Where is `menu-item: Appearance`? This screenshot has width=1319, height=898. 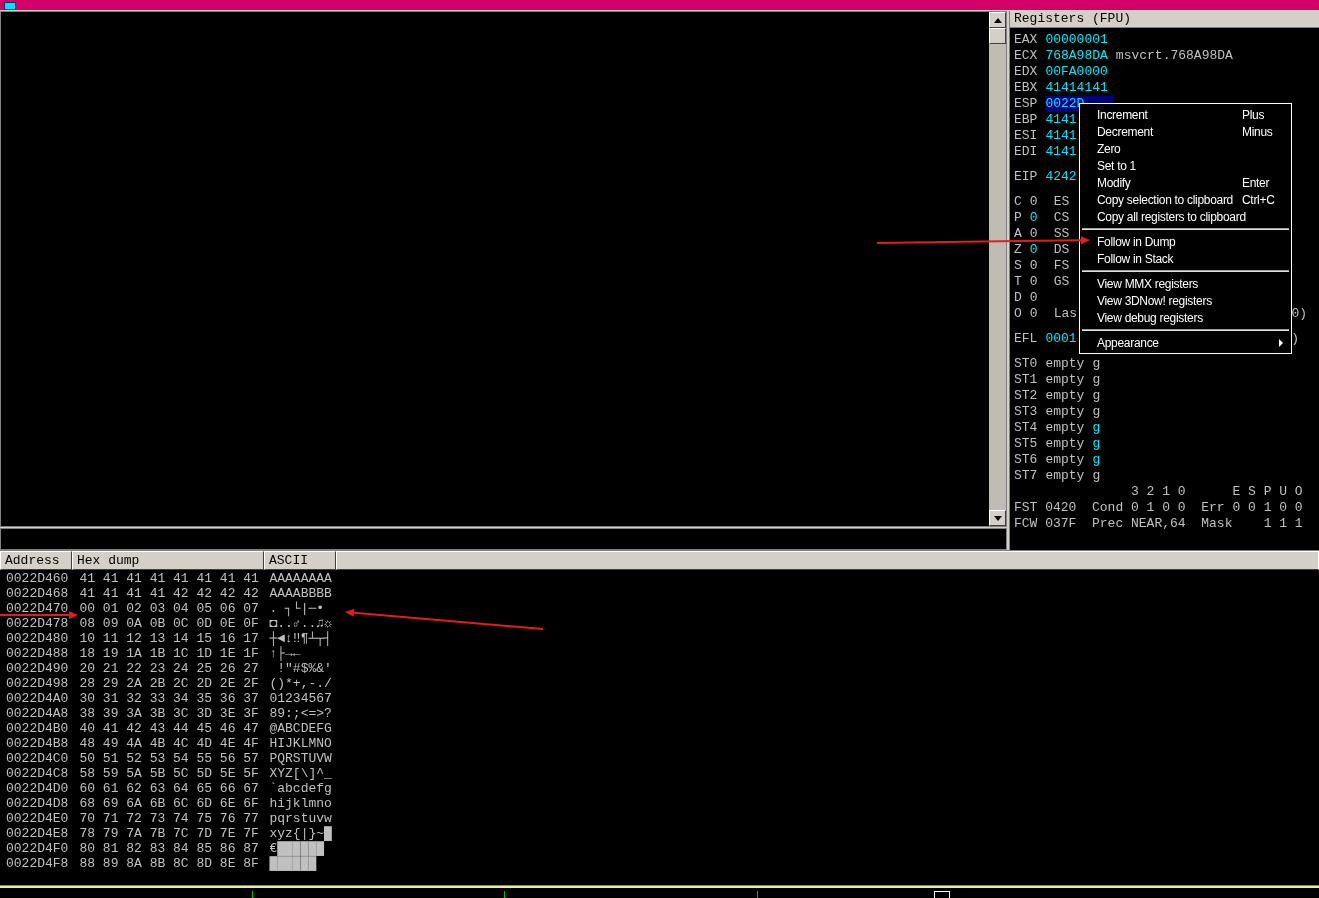
menu-item: Appearance is located at coordinates (1185, 342).